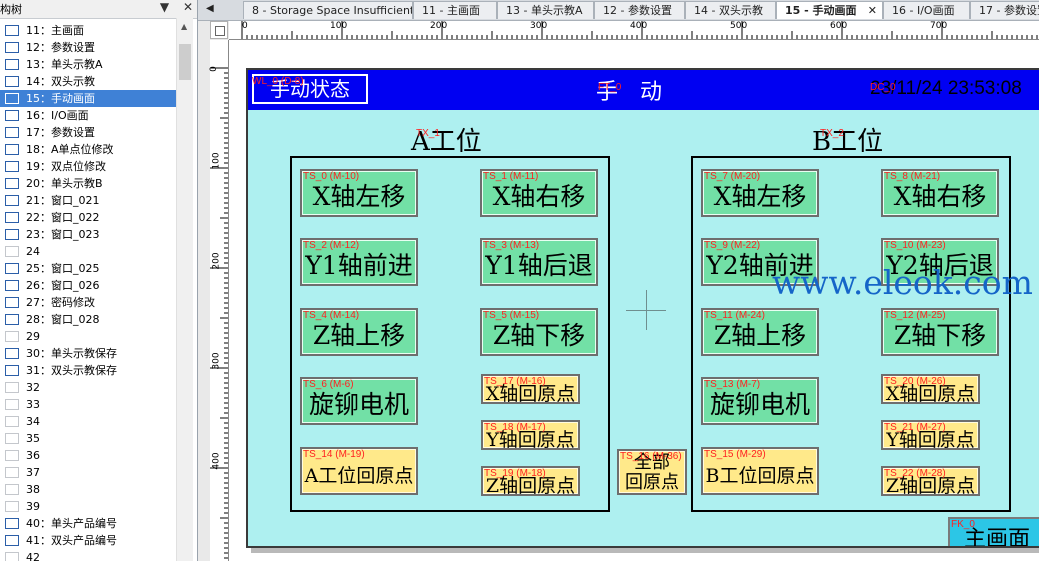 Image resolution: width=1039 pixels, height=561 pixels. What do you see at coordinates (539, 332) in the screenshot?
I see `a-z-down-button: Z轴下移 TS_5 (M-15)` at bounding box center [539, 332].